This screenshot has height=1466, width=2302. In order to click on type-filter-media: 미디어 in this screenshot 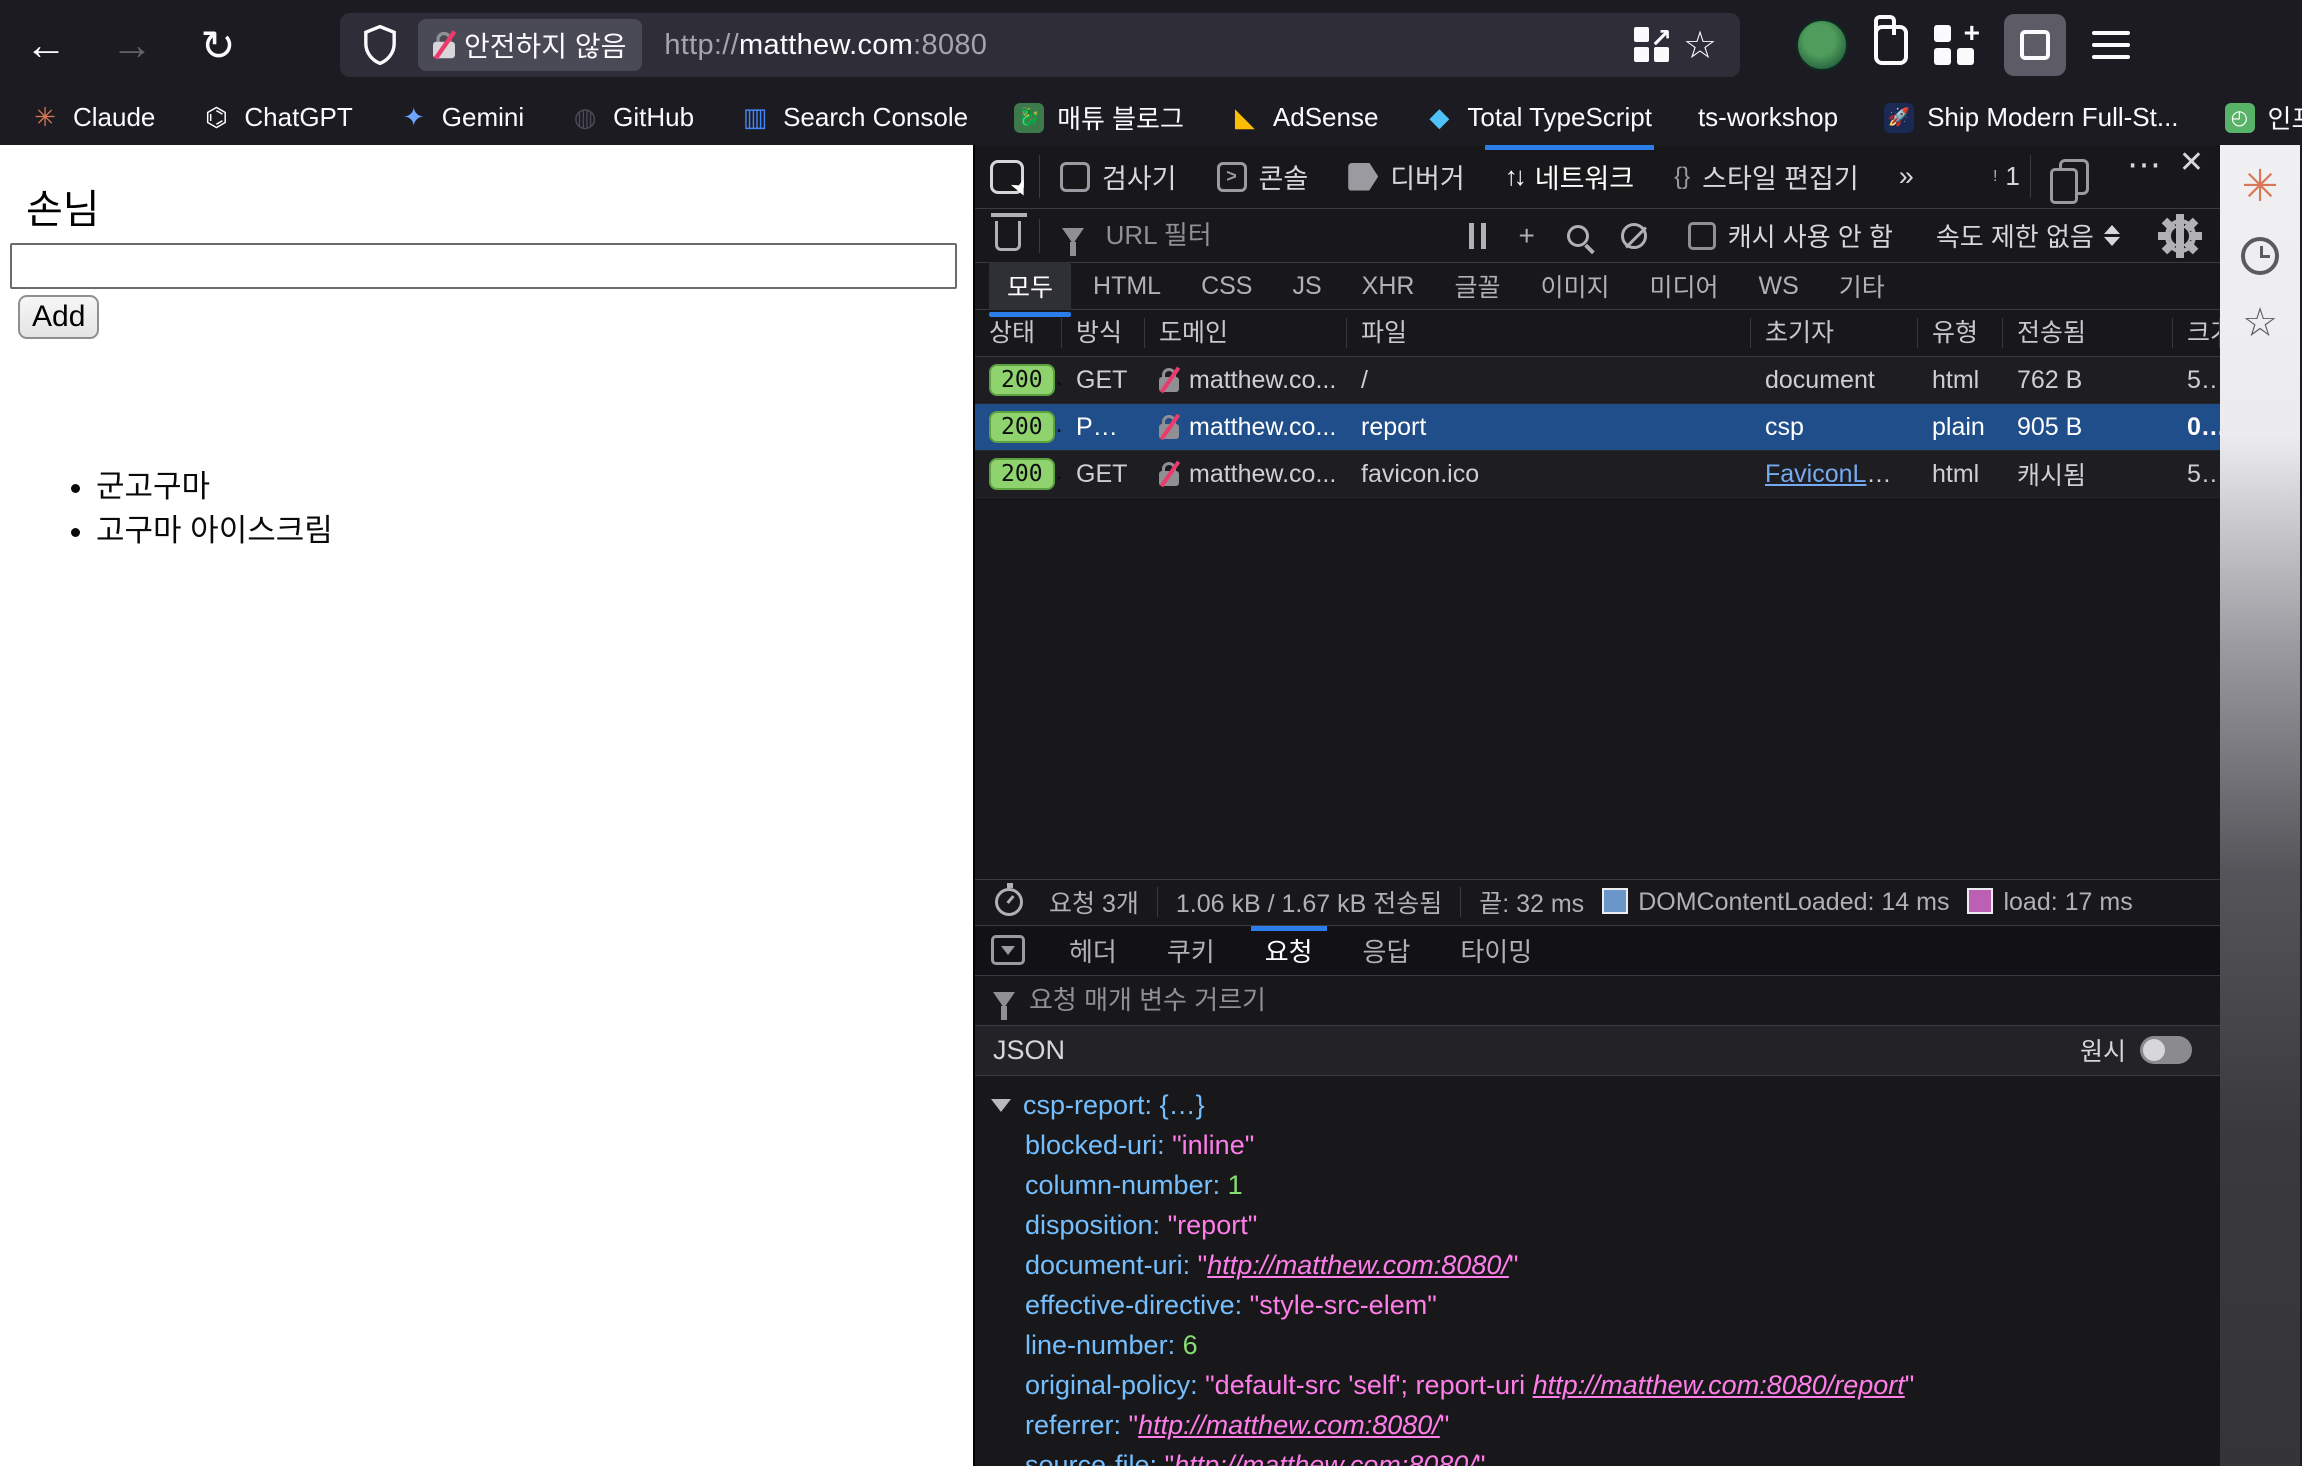, I will do `click(1684, 286)`.